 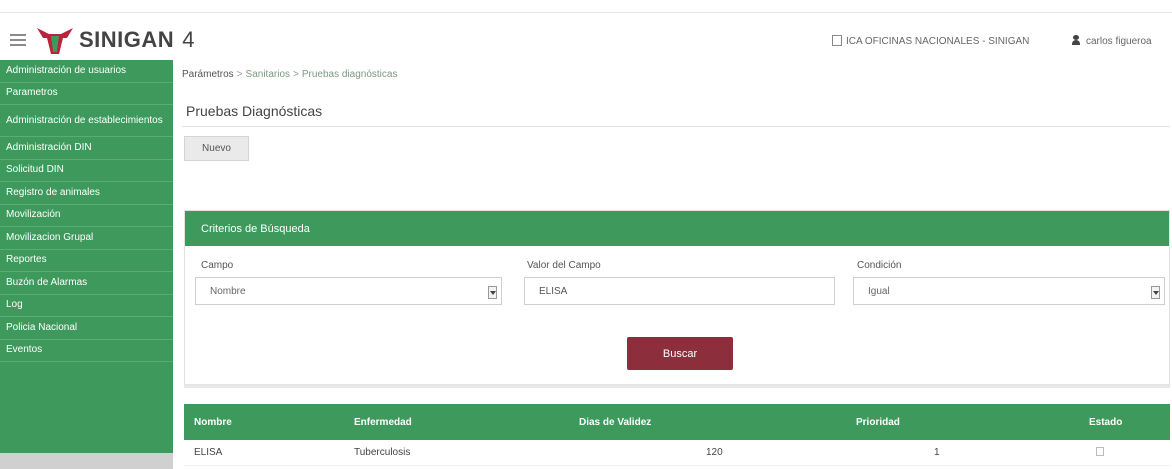 I want to click on office-icon, so click(x=837, y=40).